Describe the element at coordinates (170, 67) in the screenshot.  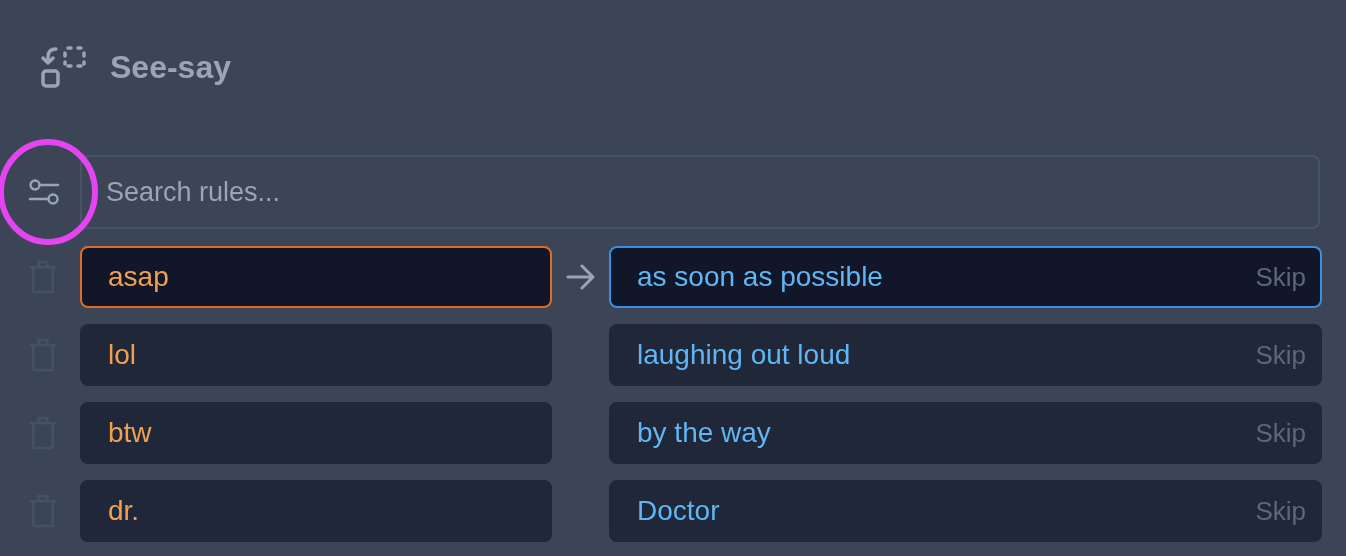
I see `app-title: See-say` at that location.